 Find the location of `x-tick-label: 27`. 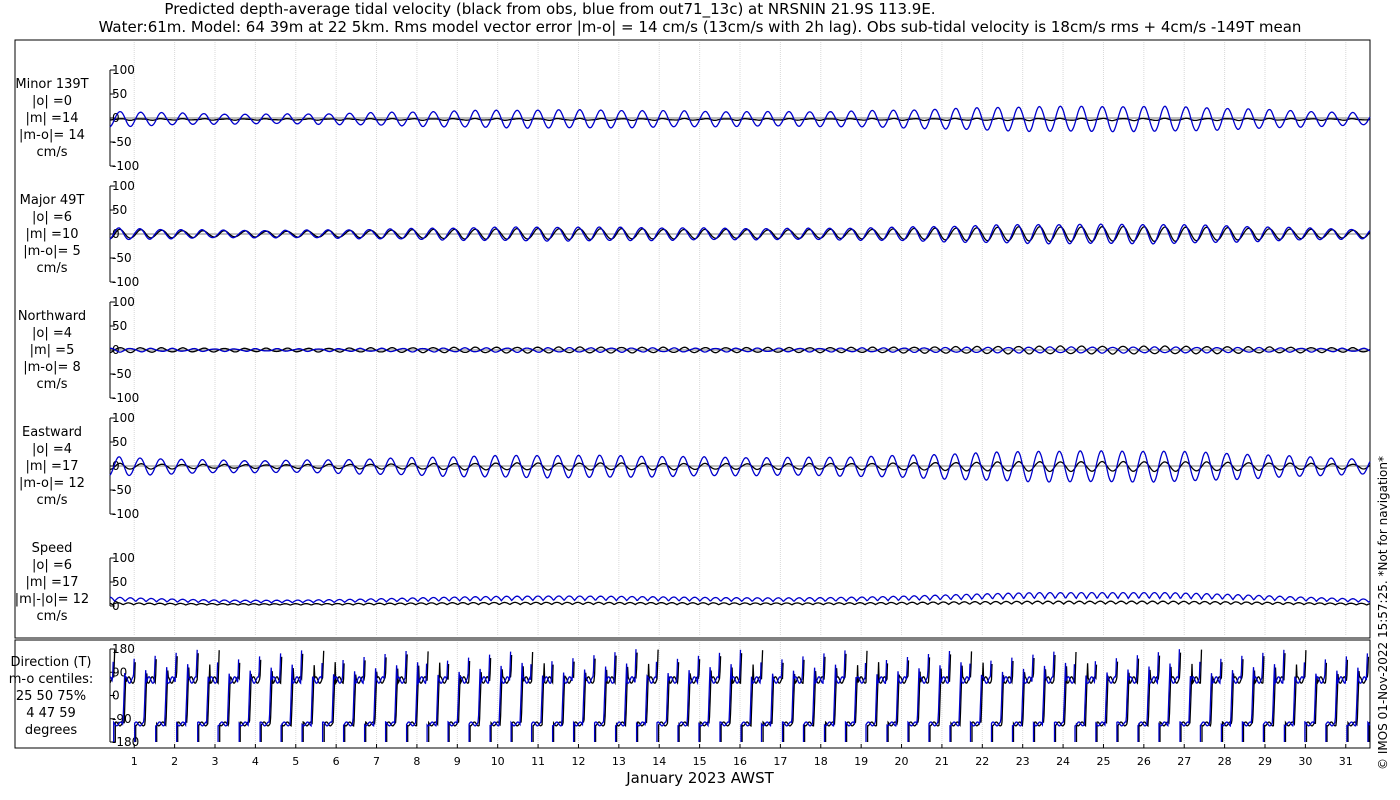

x-tick-label: 27 is located at coordinates (1184, 761).